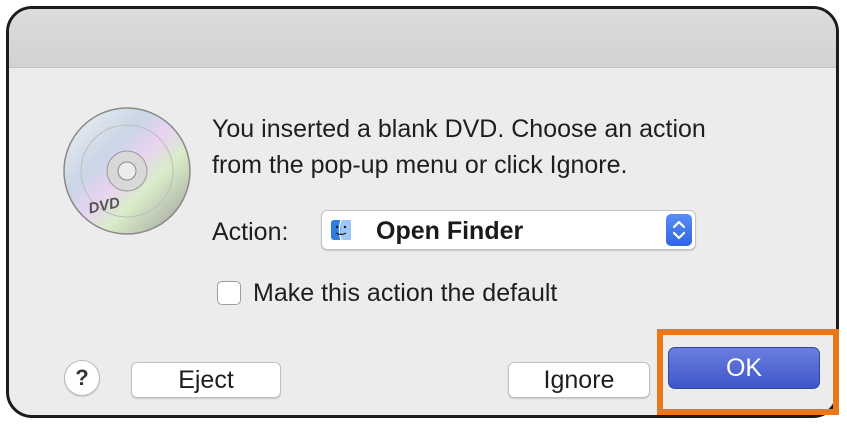 Image resolution: width=847 pixels, height=427 pixels. I want to click on dialog-titlebar, so click(422, 38).